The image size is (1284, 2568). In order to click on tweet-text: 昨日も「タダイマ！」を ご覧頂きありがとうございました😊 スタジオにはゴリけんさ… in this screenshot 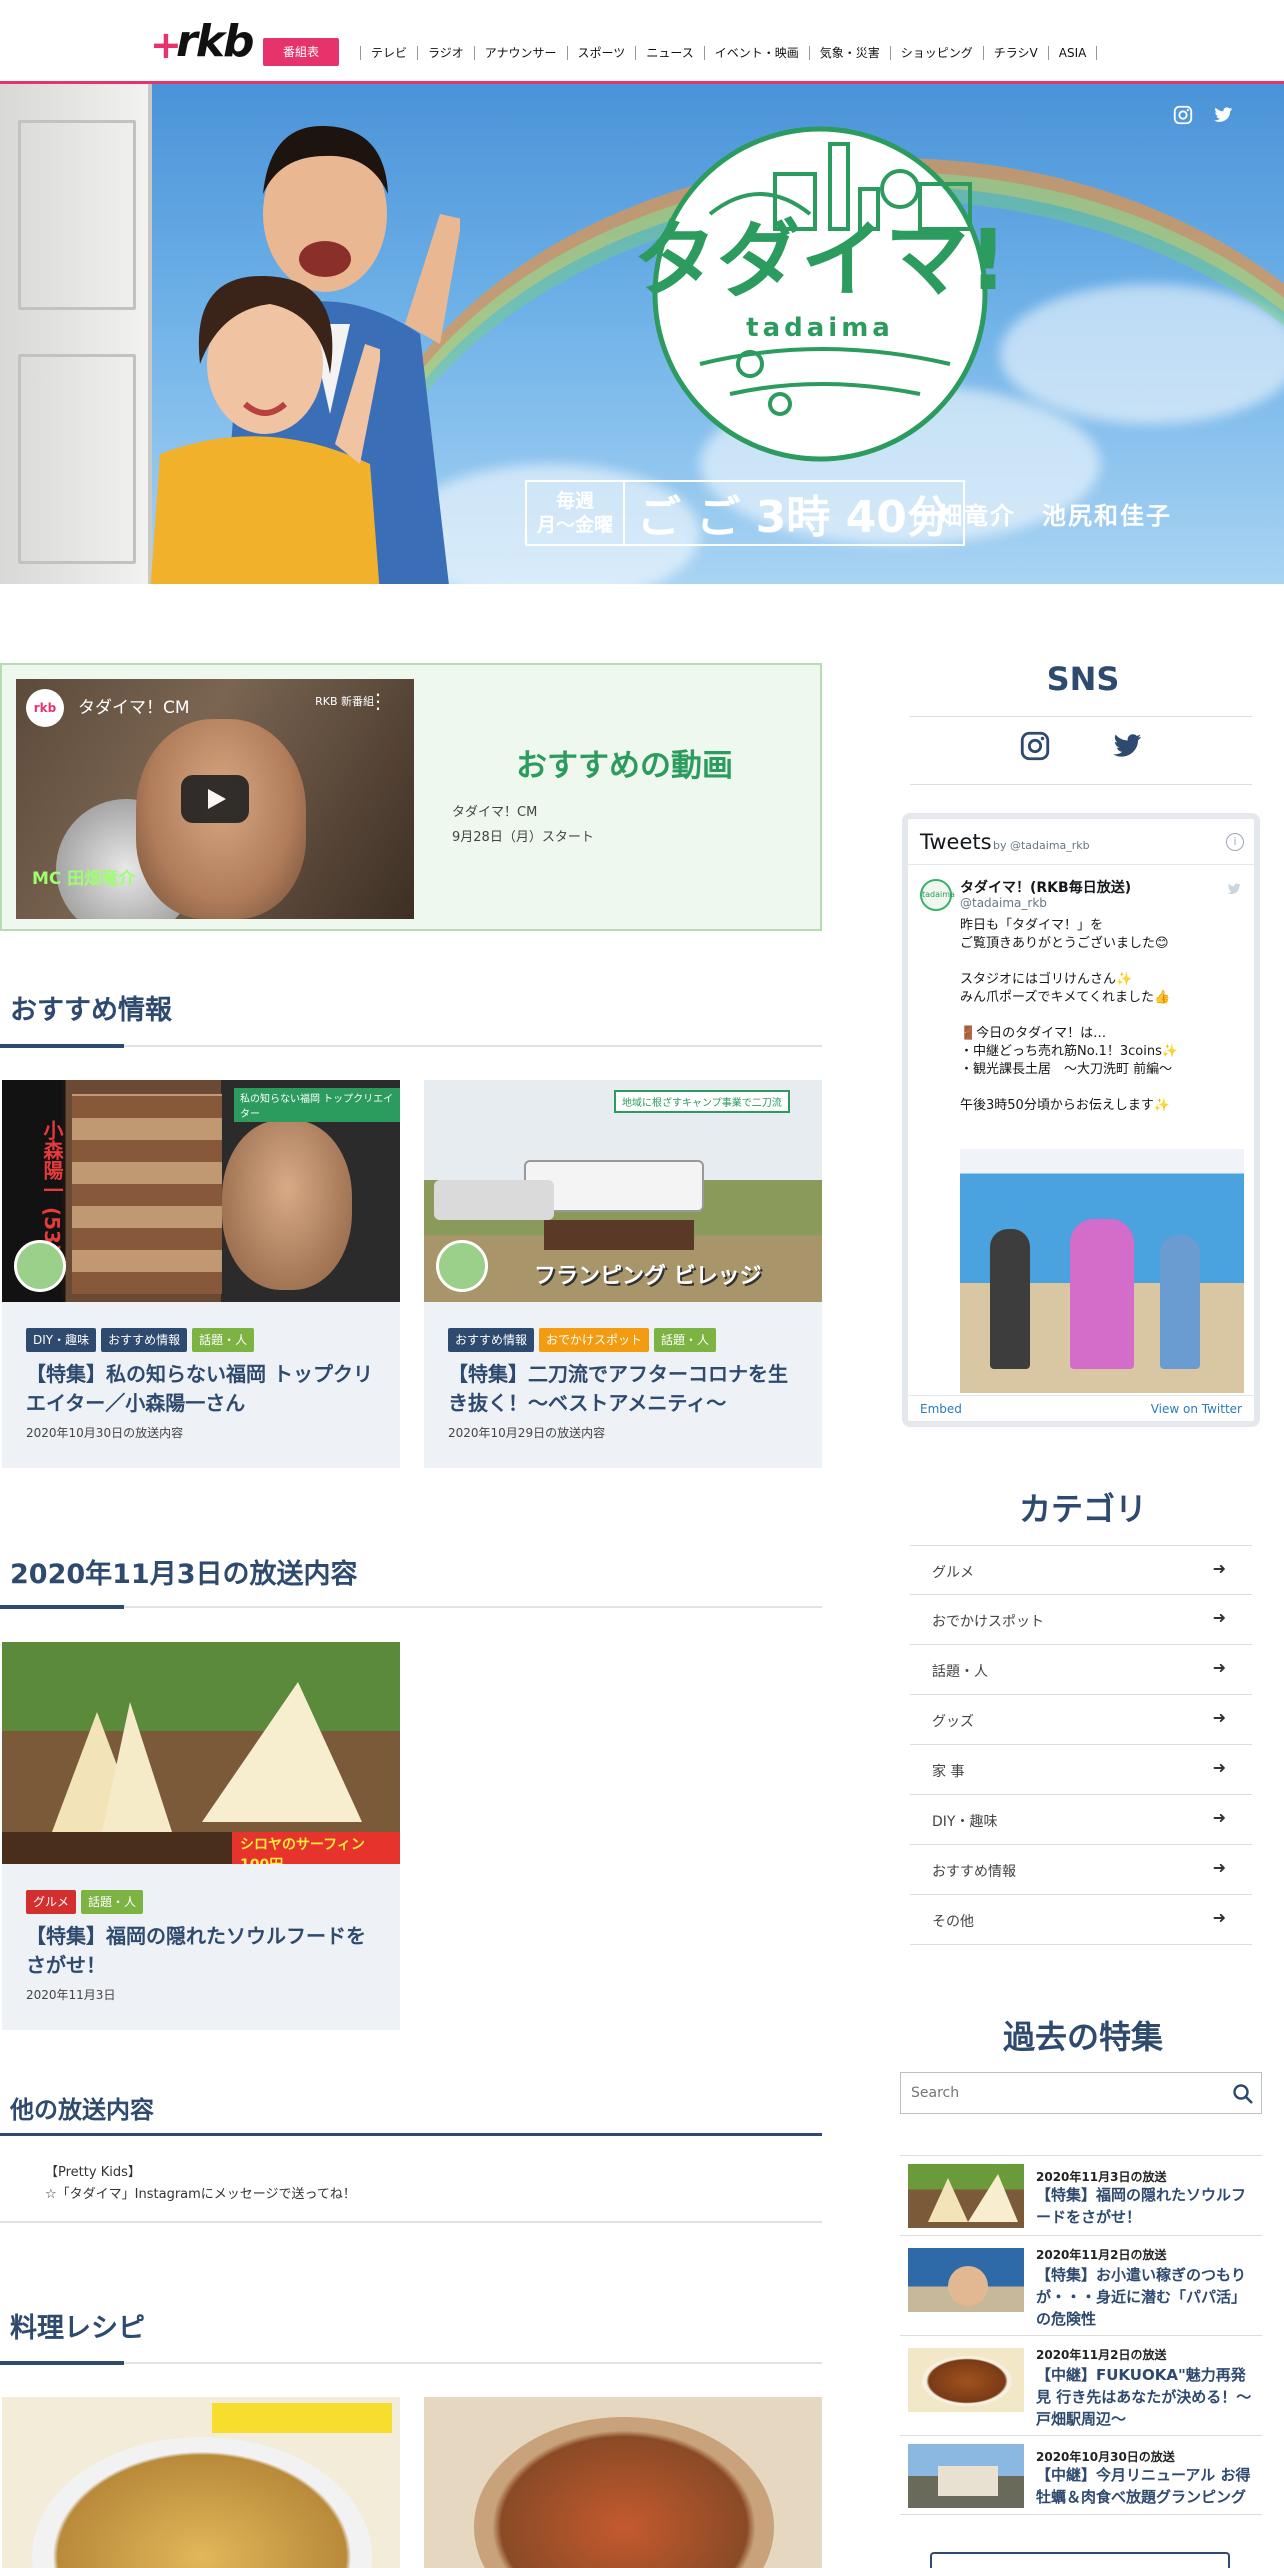, I will do `click(1069, 1015)`.